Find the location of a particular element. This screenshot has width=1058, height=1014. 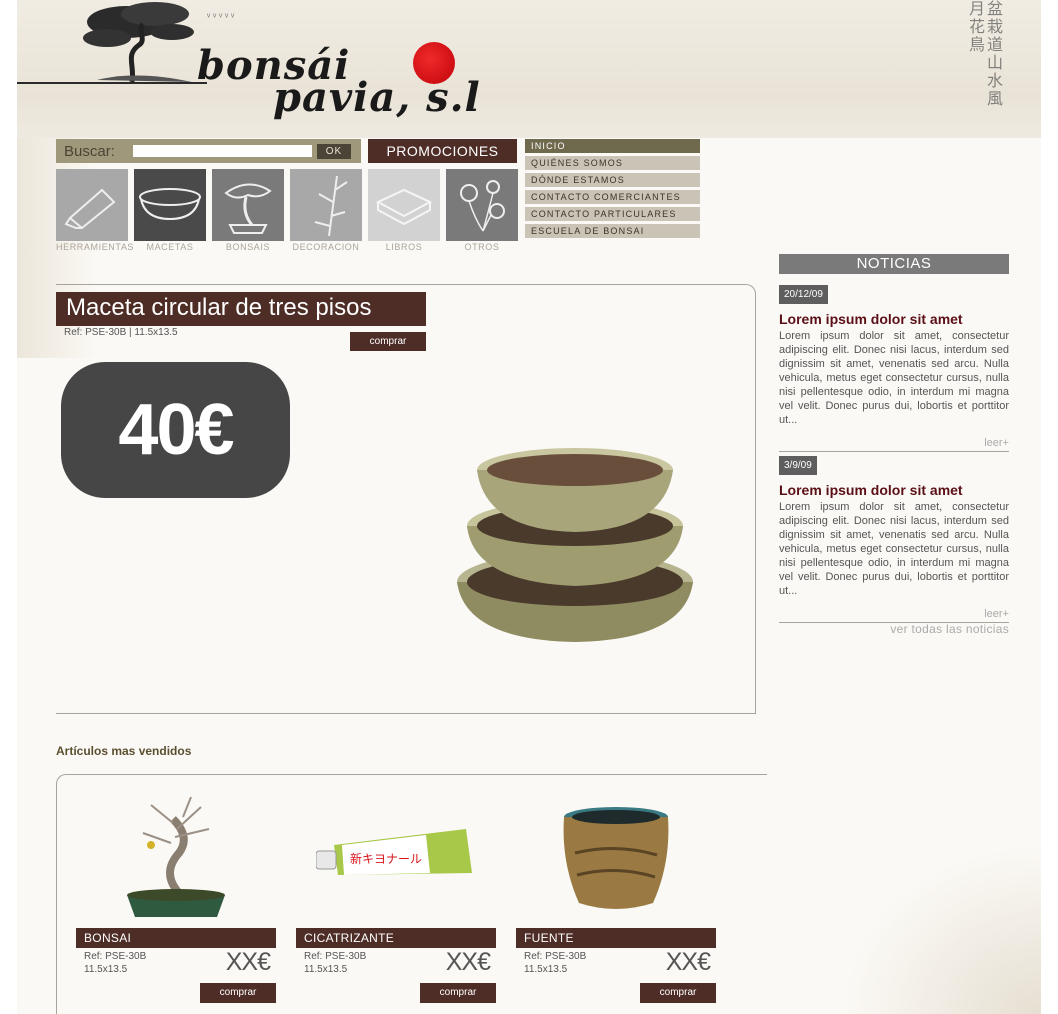

tool-tube-icon is located at coordinates (90, 209).